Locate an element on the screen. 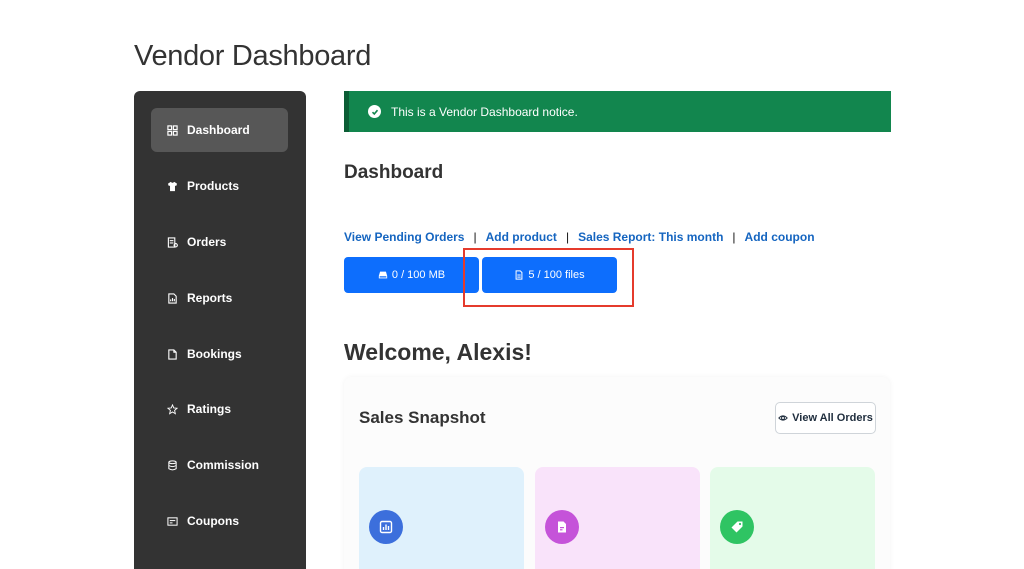  sidebar-item-commission: Commission is located at coordinates (219, 465).